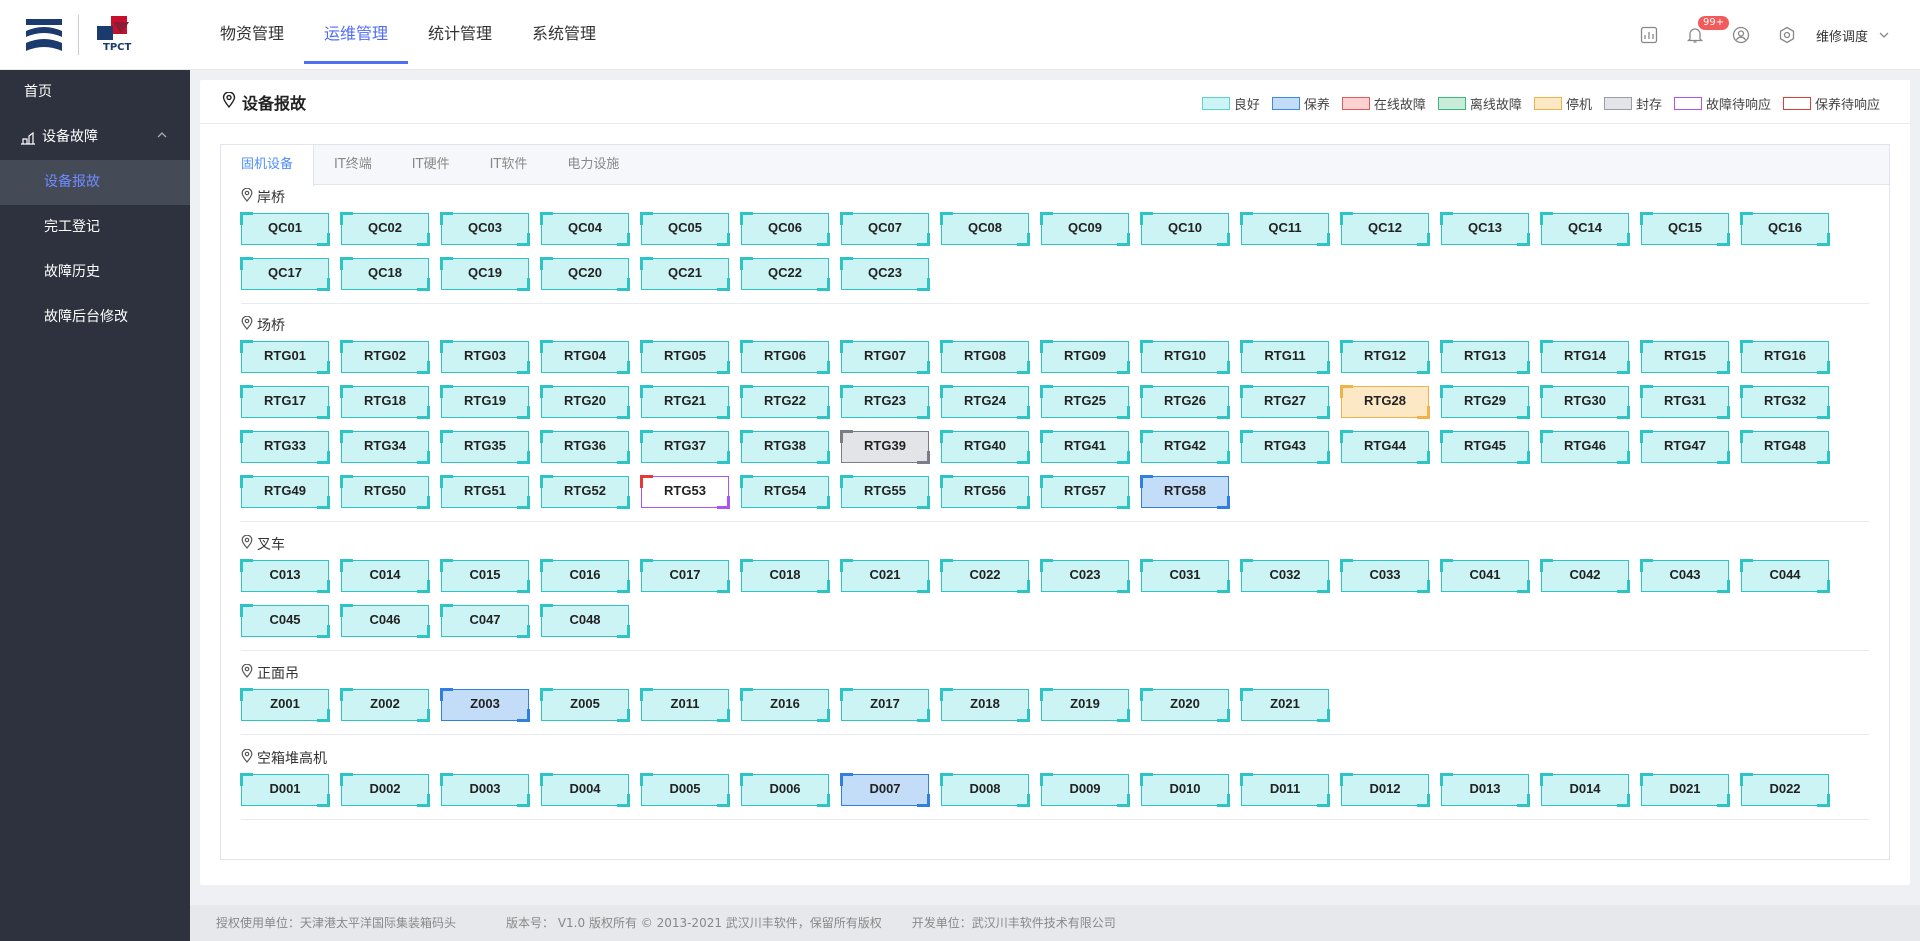 The height and width of the screenshot is (941, 1920). What do you see at coordinates (1685, 576) in the screenshot?
I see `equipment-button: C043` at bounding box center [1685, 576].